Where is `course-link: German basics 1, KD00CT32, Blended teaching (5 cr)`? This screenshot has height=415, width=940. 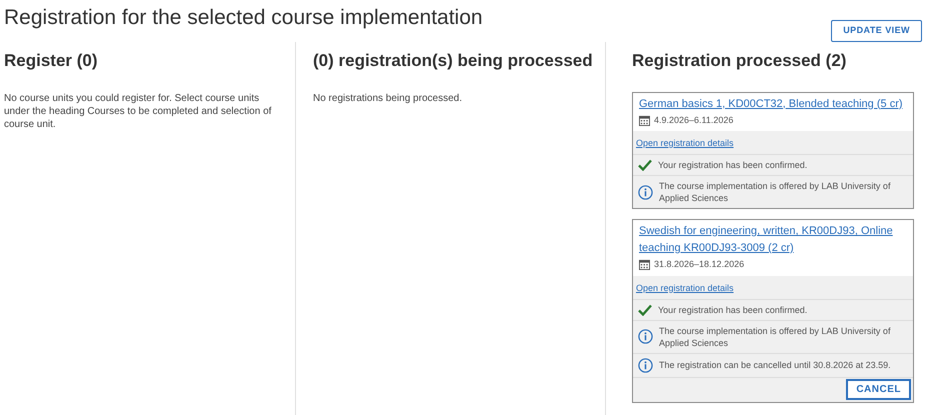 course-link: German basics 1, KD00CT32, Blended teaching (5 cr) is located at coordinates (773, 104).